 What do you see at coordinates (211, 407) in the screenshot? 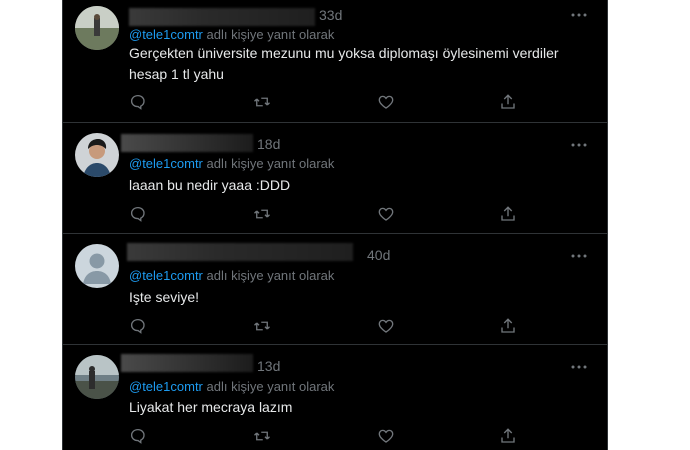
I see `tweet-text: Liyakat her mecraya lazım` at bounding box center [211, 407].